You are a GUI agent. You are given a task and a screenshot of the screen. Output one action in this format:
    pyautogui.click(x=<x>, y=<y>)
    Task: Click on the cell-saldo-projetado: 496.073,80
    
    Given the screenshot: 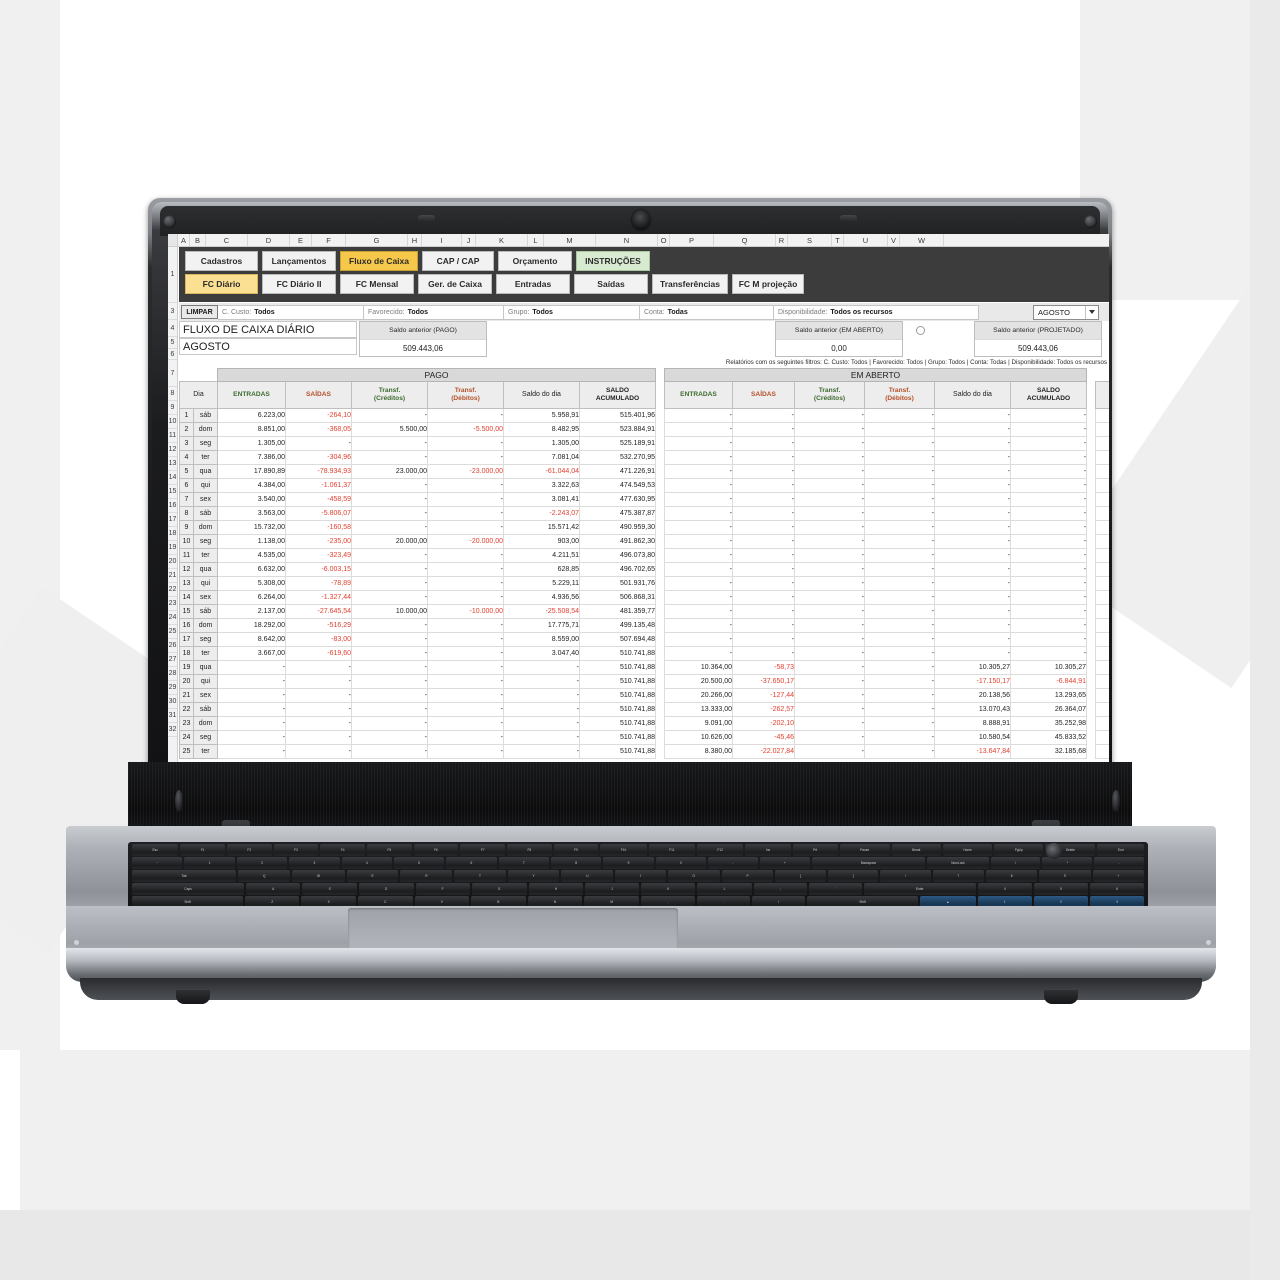 What is the action you would take?
    pyautogui.click(x=1102, y=555)
    